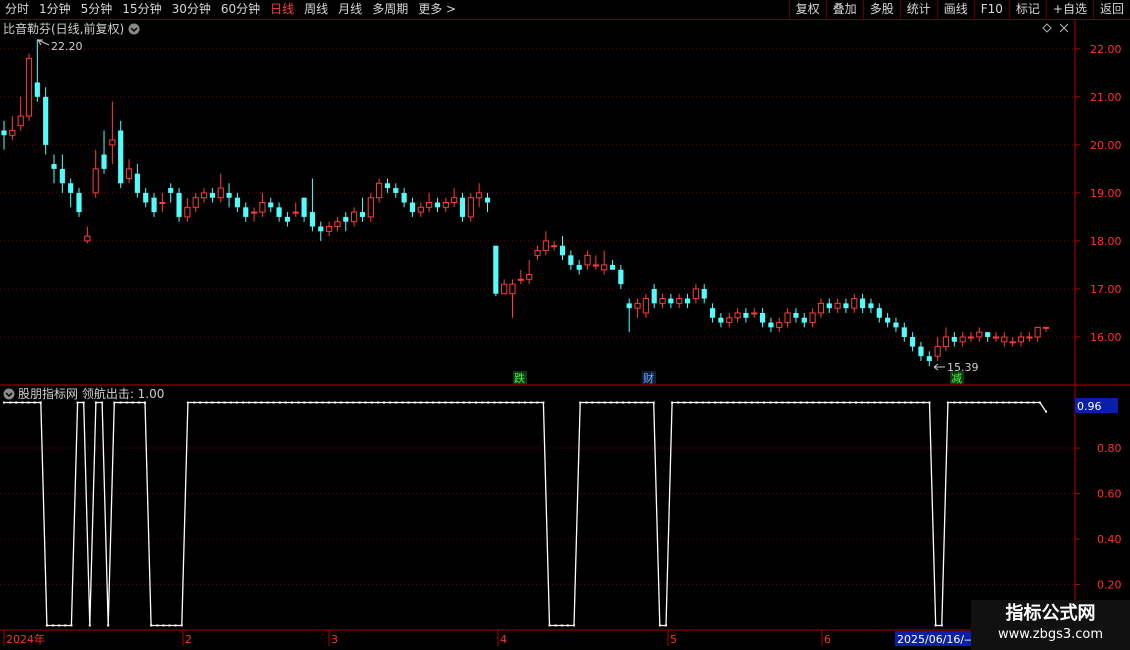 Image resolution: width=1130 pixels, height=650 pixels. What do you see at coordinates (334, 639) in the screenshot?
I see `time-axis-label: 3` at bounding box center [334, 639].